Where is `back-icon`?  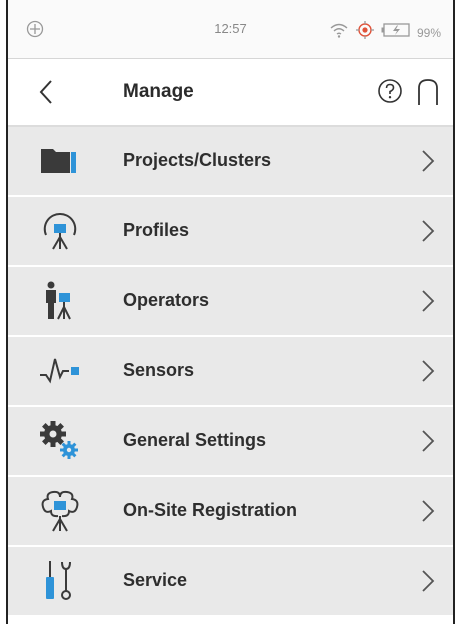
back-icon is located at coordinates (46, 94).